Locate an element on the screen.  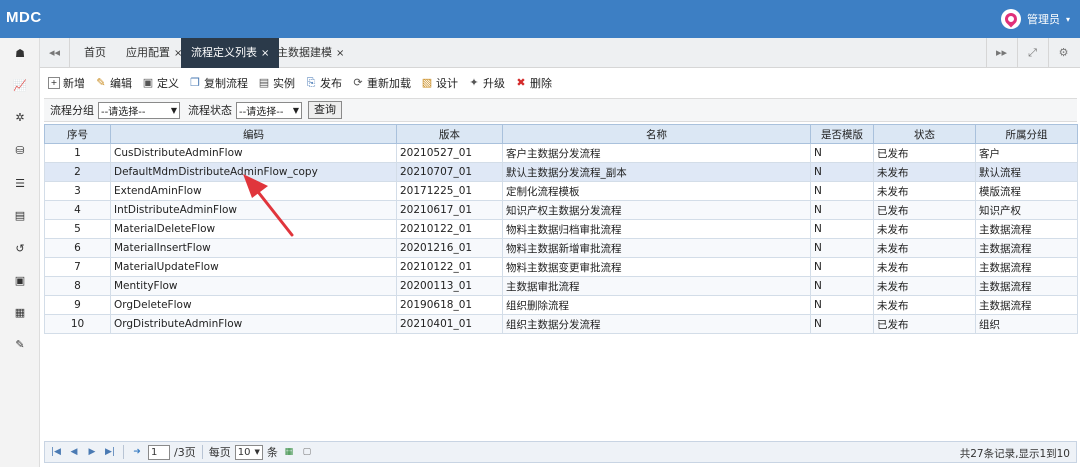
user-name: 管理员 is located at coordinates (1043, 19).